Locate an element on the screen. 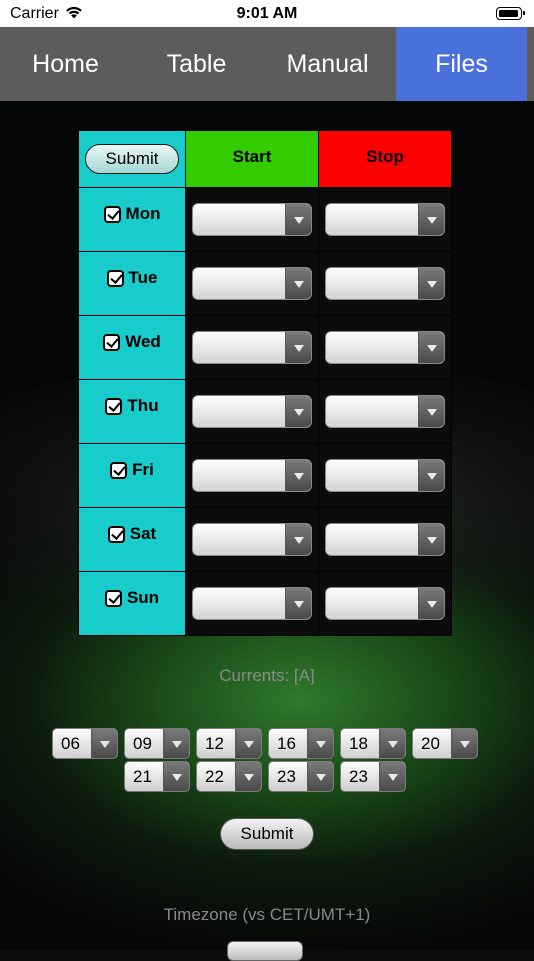 This screenshot has width=534, height=961. table-row: Fri is located at coordinates (265, 475).